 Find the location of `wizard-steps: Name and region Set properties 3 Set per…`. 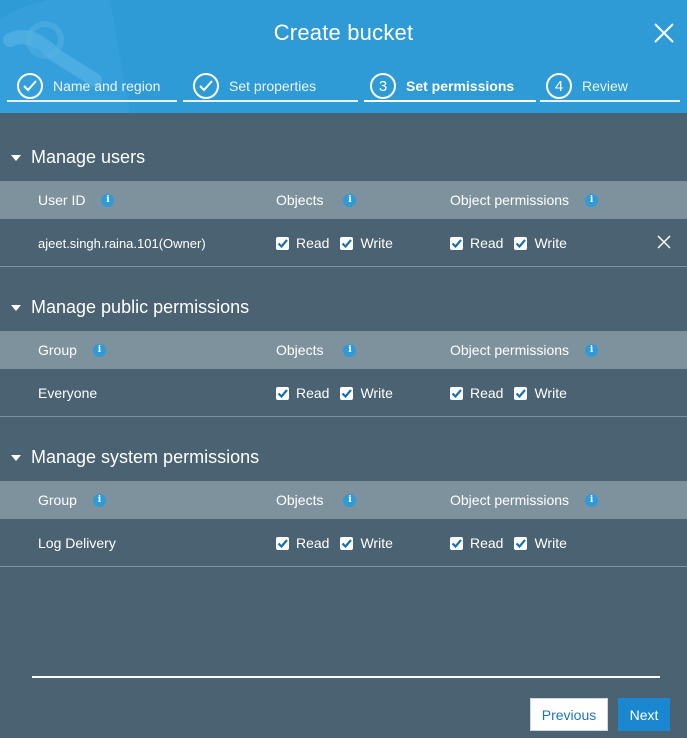

wizard-steps: Name and region Set properties 3 Set per… is located at coordinates (343, 90).